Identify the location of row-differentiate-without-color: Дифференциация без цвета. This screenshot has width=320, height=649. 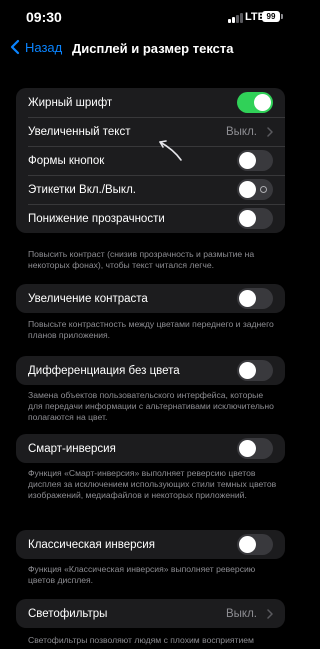
(150, 370).